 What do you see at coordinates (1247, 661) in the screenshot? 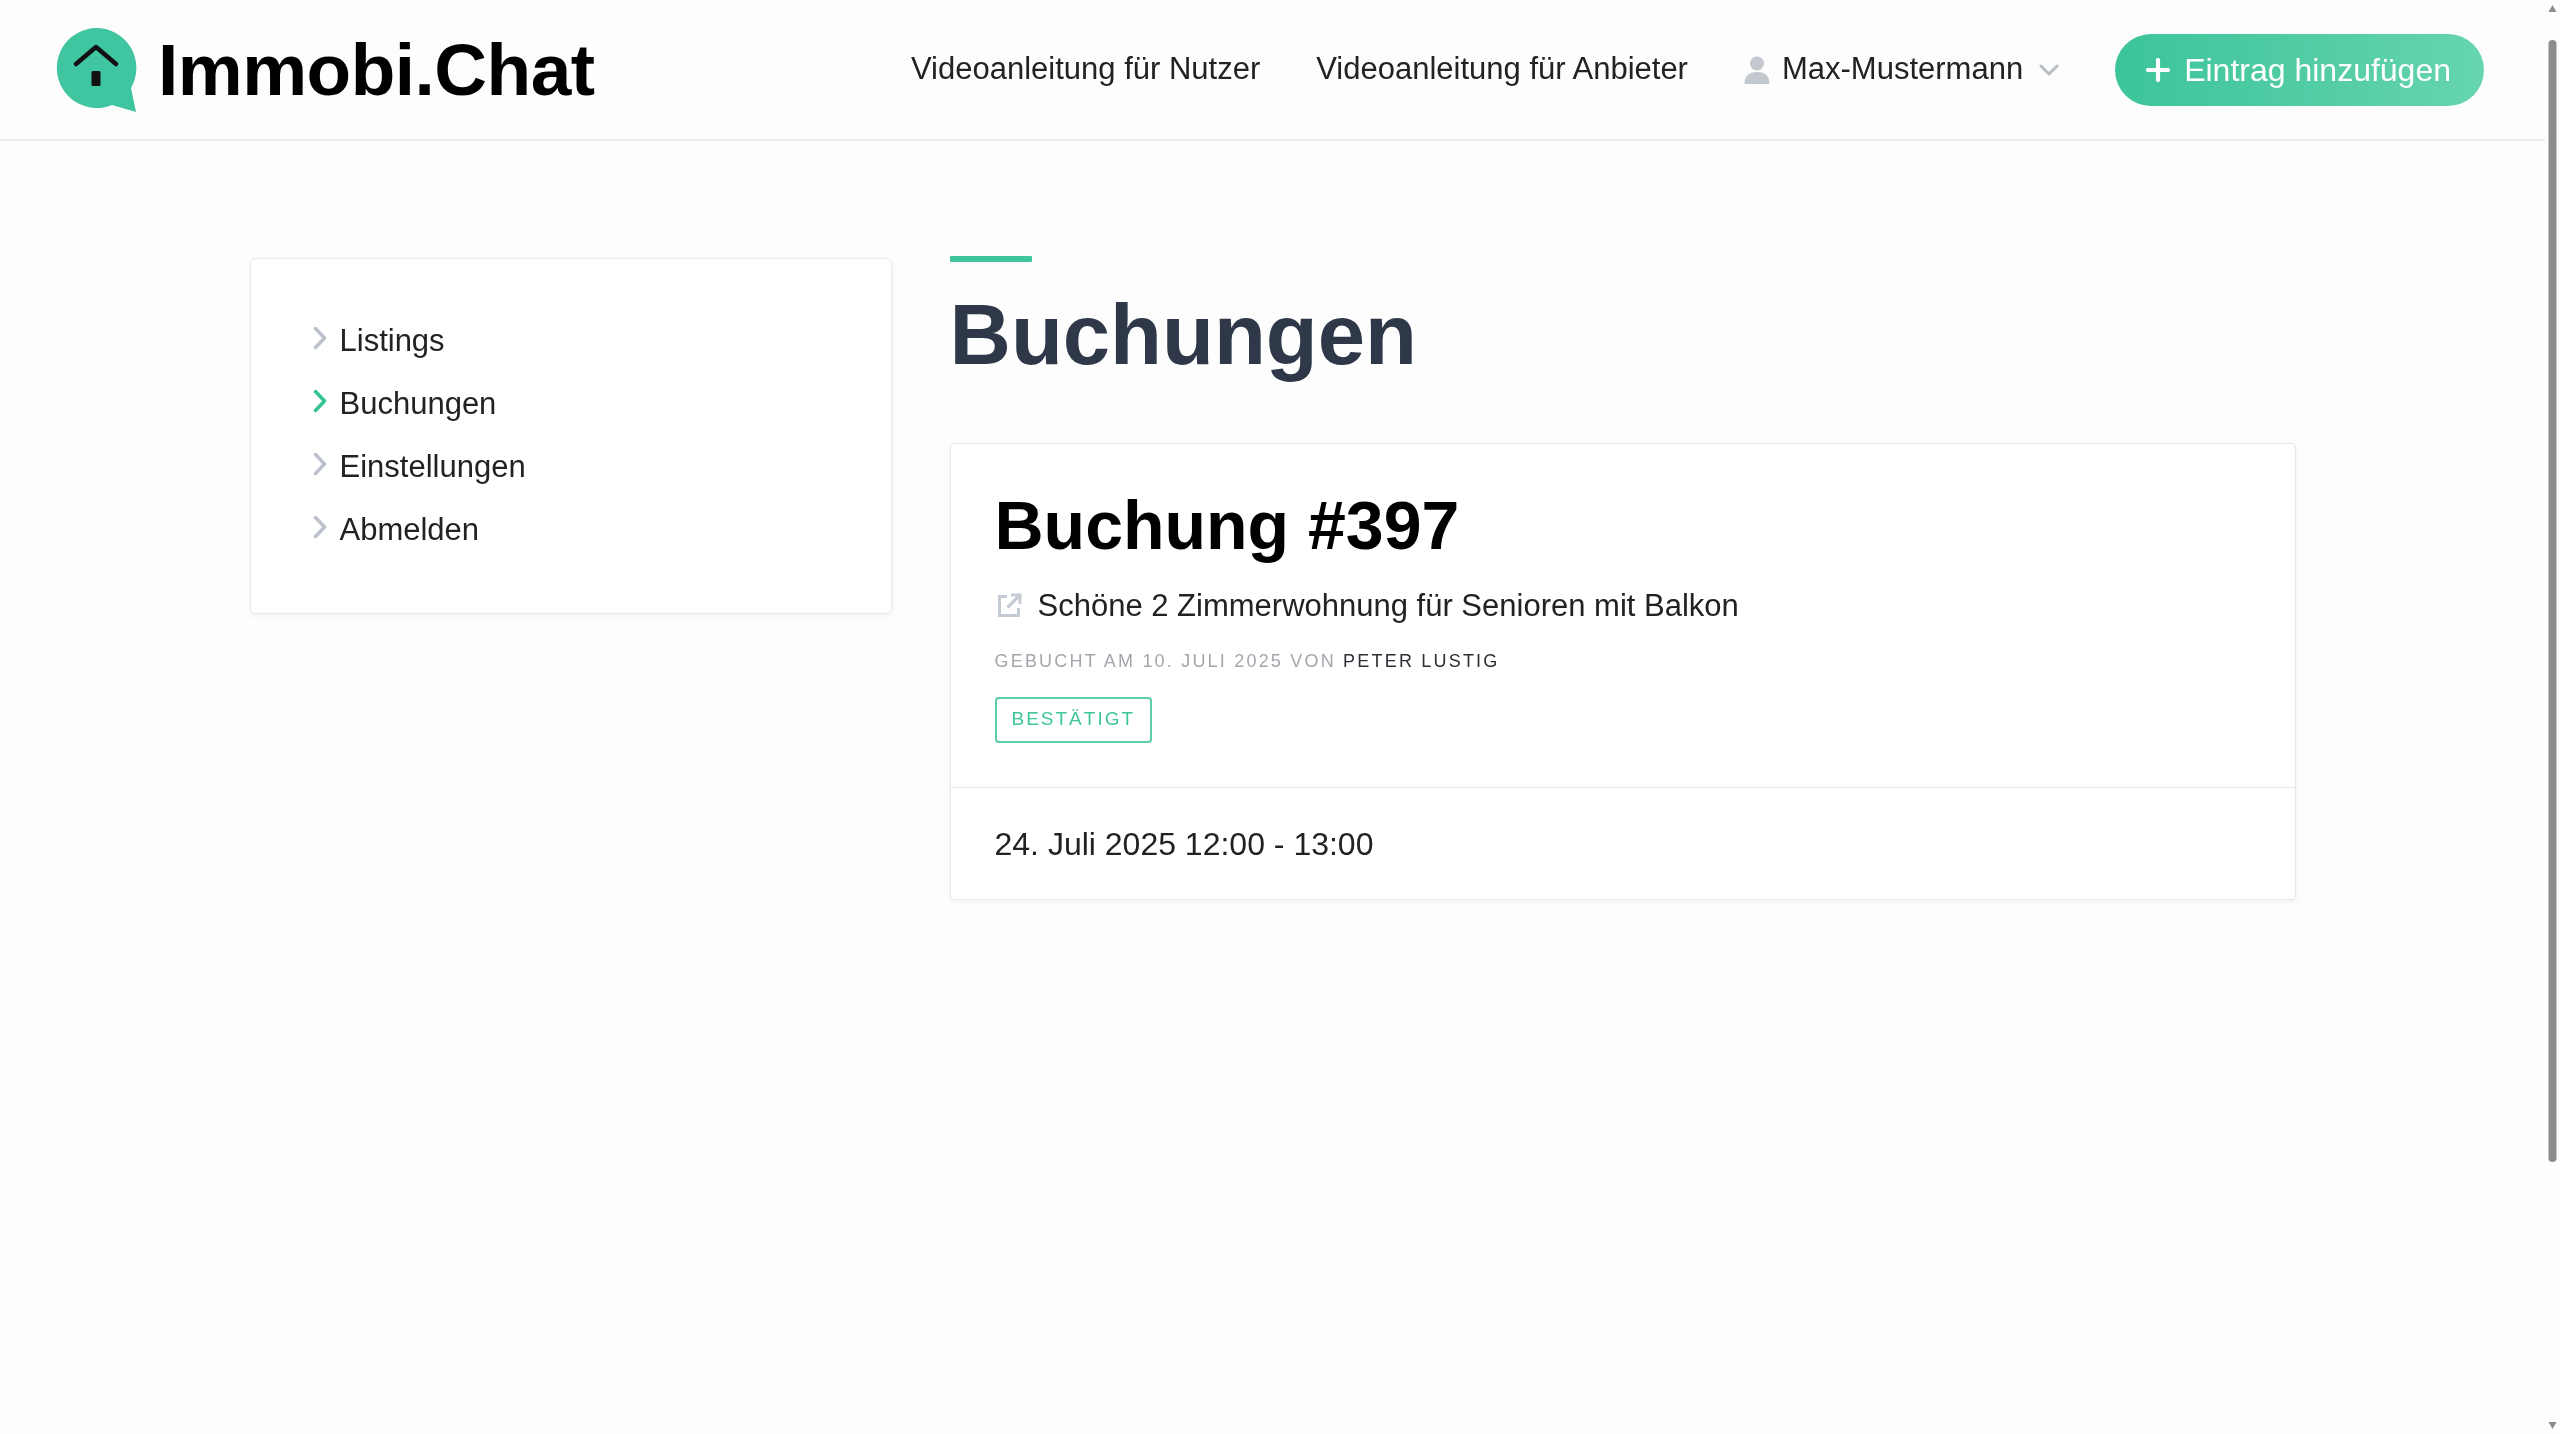
I see `booking-meta-text: GEBUCHT AM 10. JULI 2025 VON PETER LUSTIG` at bounding box center [1247, 661].